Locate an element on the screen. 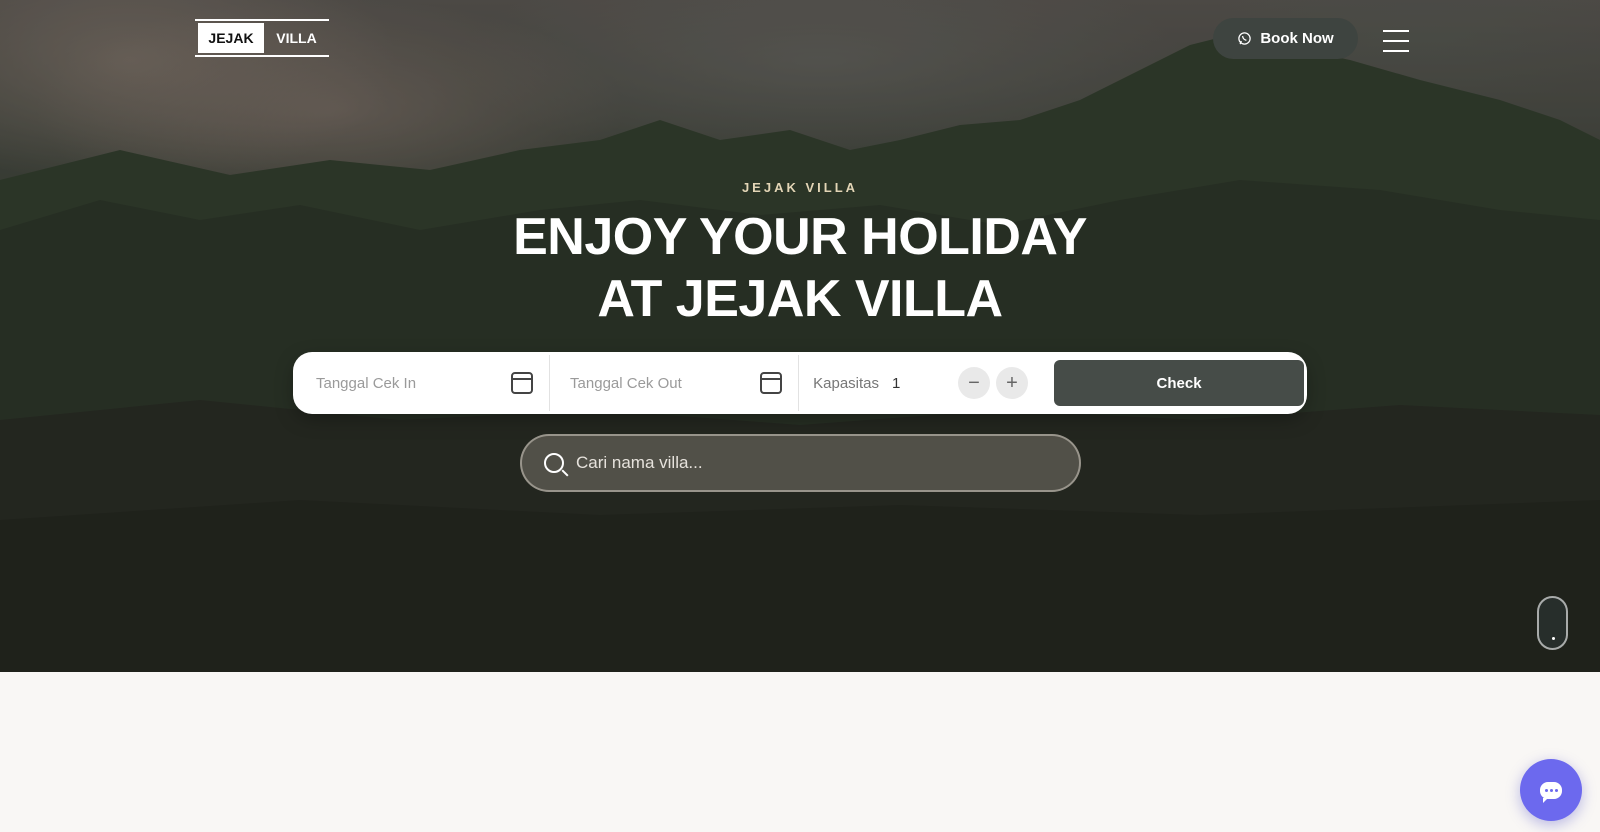 The width and height of the screenshot is (1600, 832). checkin-placeholder: Tanggal Cek In is located at coordinates (366, 383).